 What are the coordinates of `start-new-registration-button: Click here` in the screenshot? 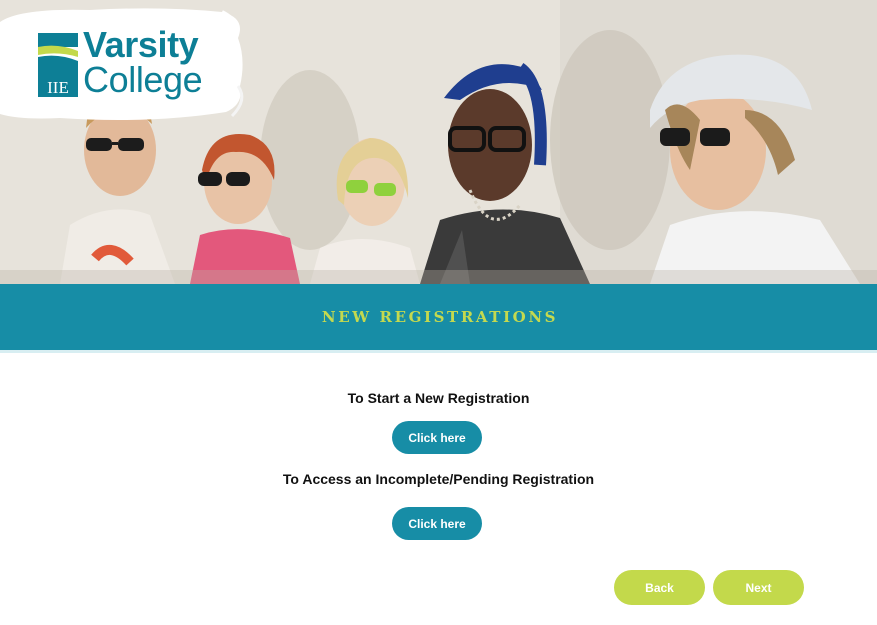 It's located at (437, 437).